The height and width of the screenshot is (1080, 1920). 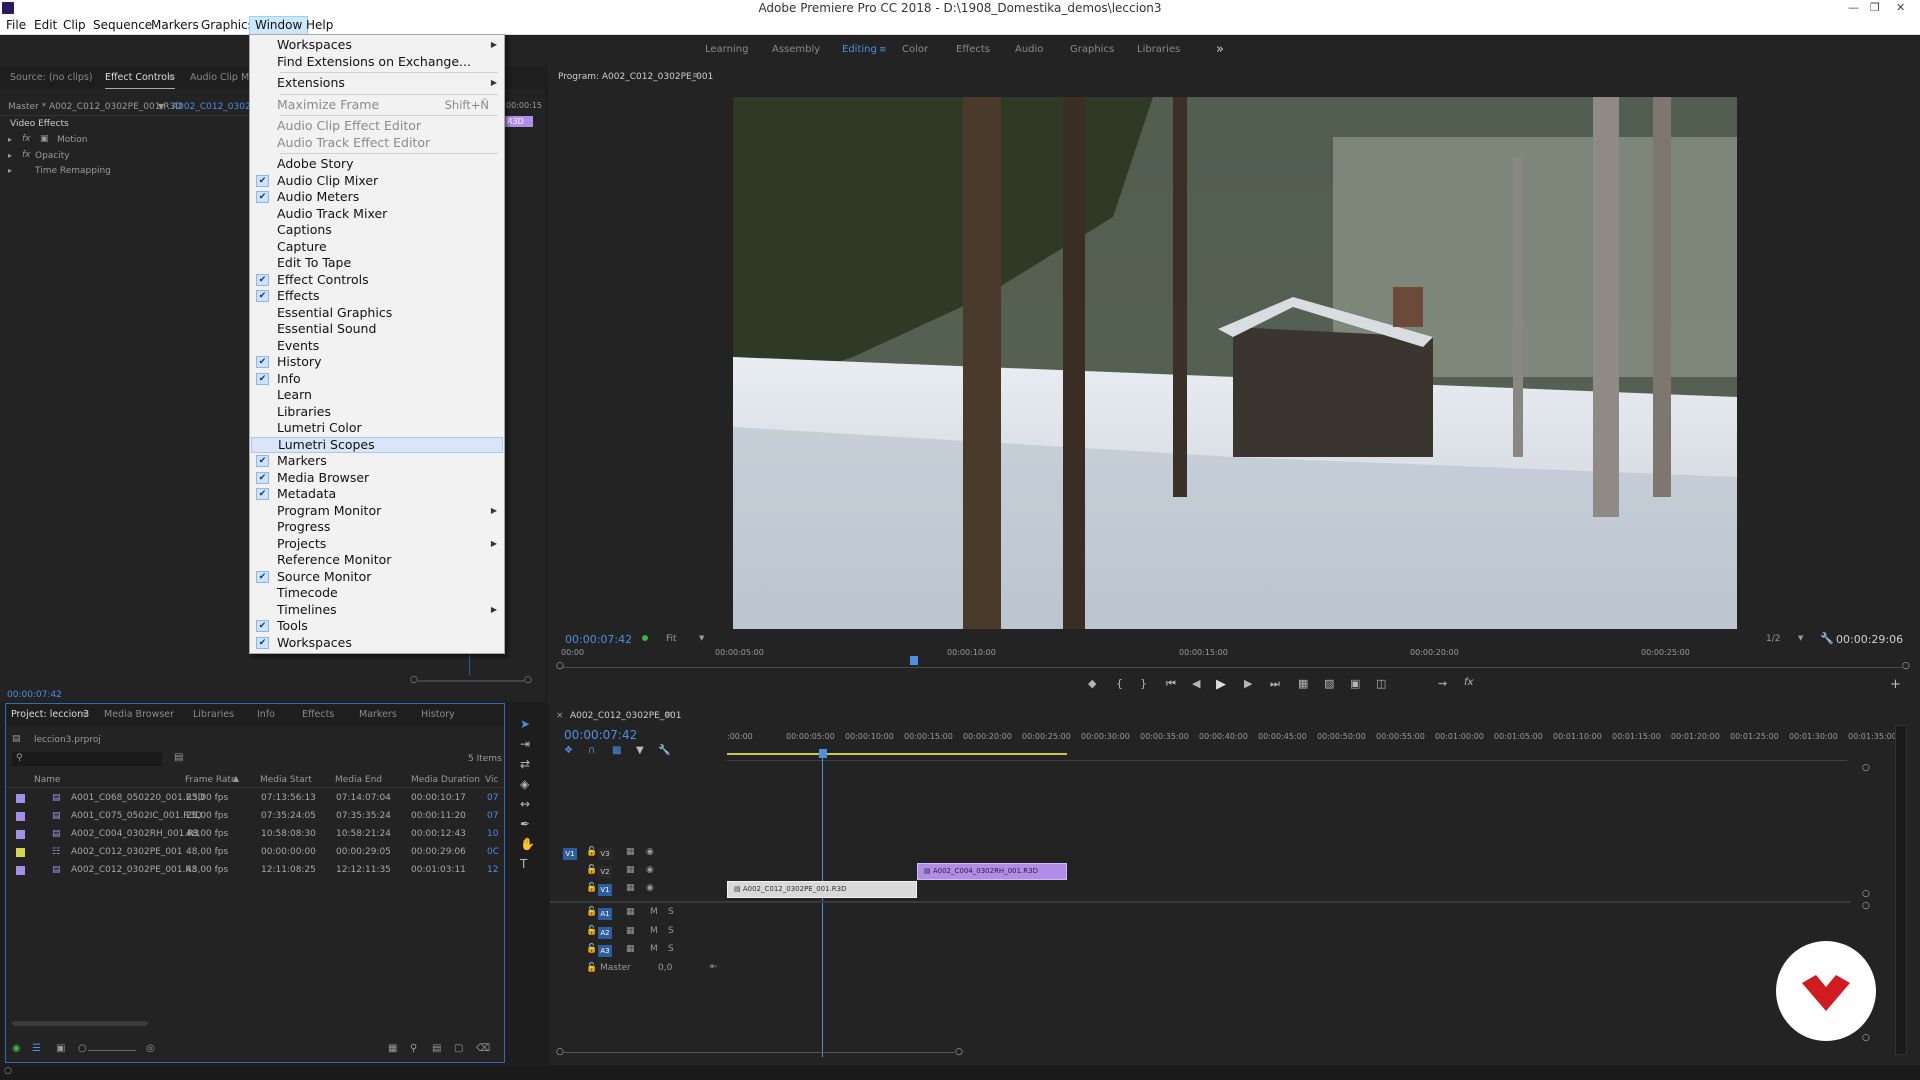 What do you see at coordinates (414, 680) in the screenshot?
I see `zoom-handle-icon: ○` at bounding box center [414, 680].